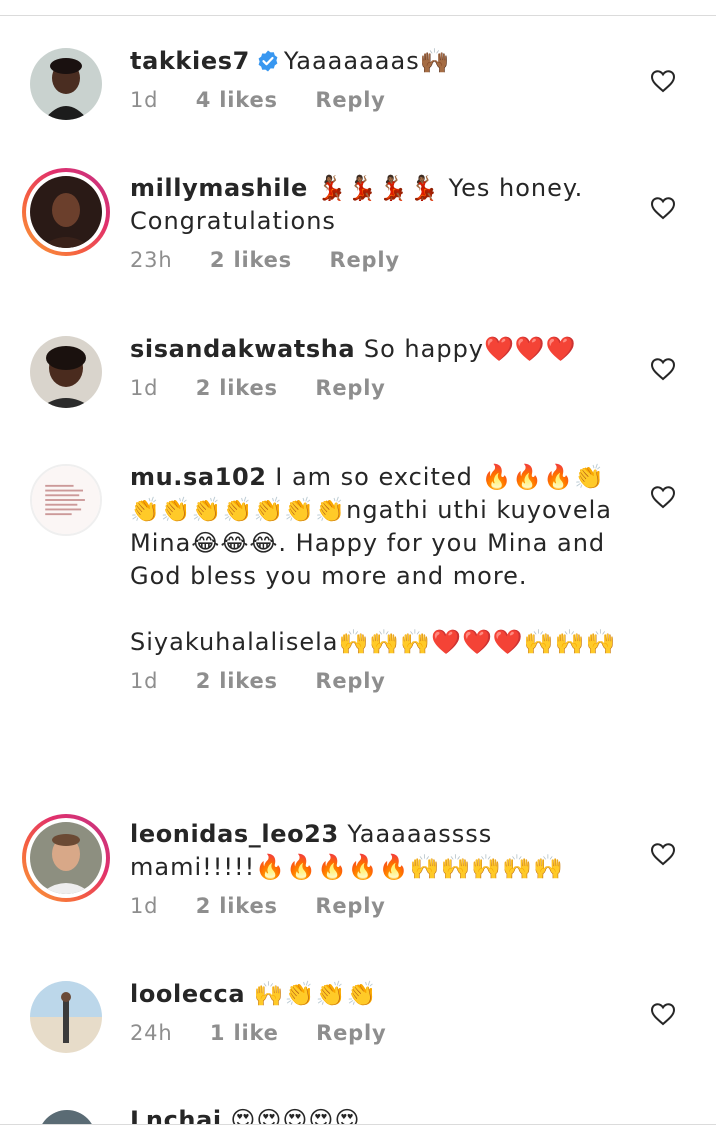  What do you see at coordinates (176, 1115) in the screenshot?
I see `comment-username: Lnchai` at bounding box center [176, 1115].